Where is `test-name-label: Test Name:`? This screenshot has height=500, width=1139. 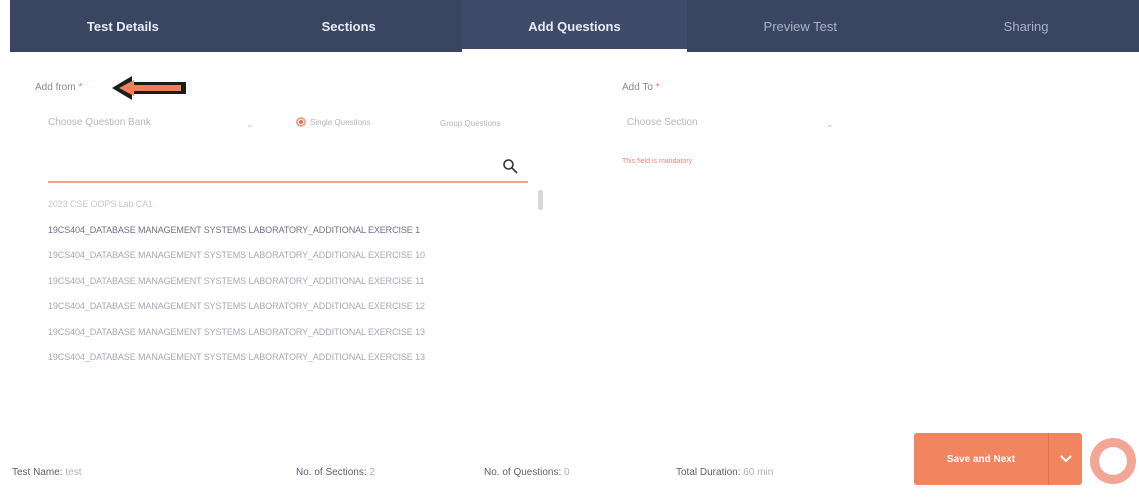
test-name-label: Test Name: is located at coordinates (37, 472).